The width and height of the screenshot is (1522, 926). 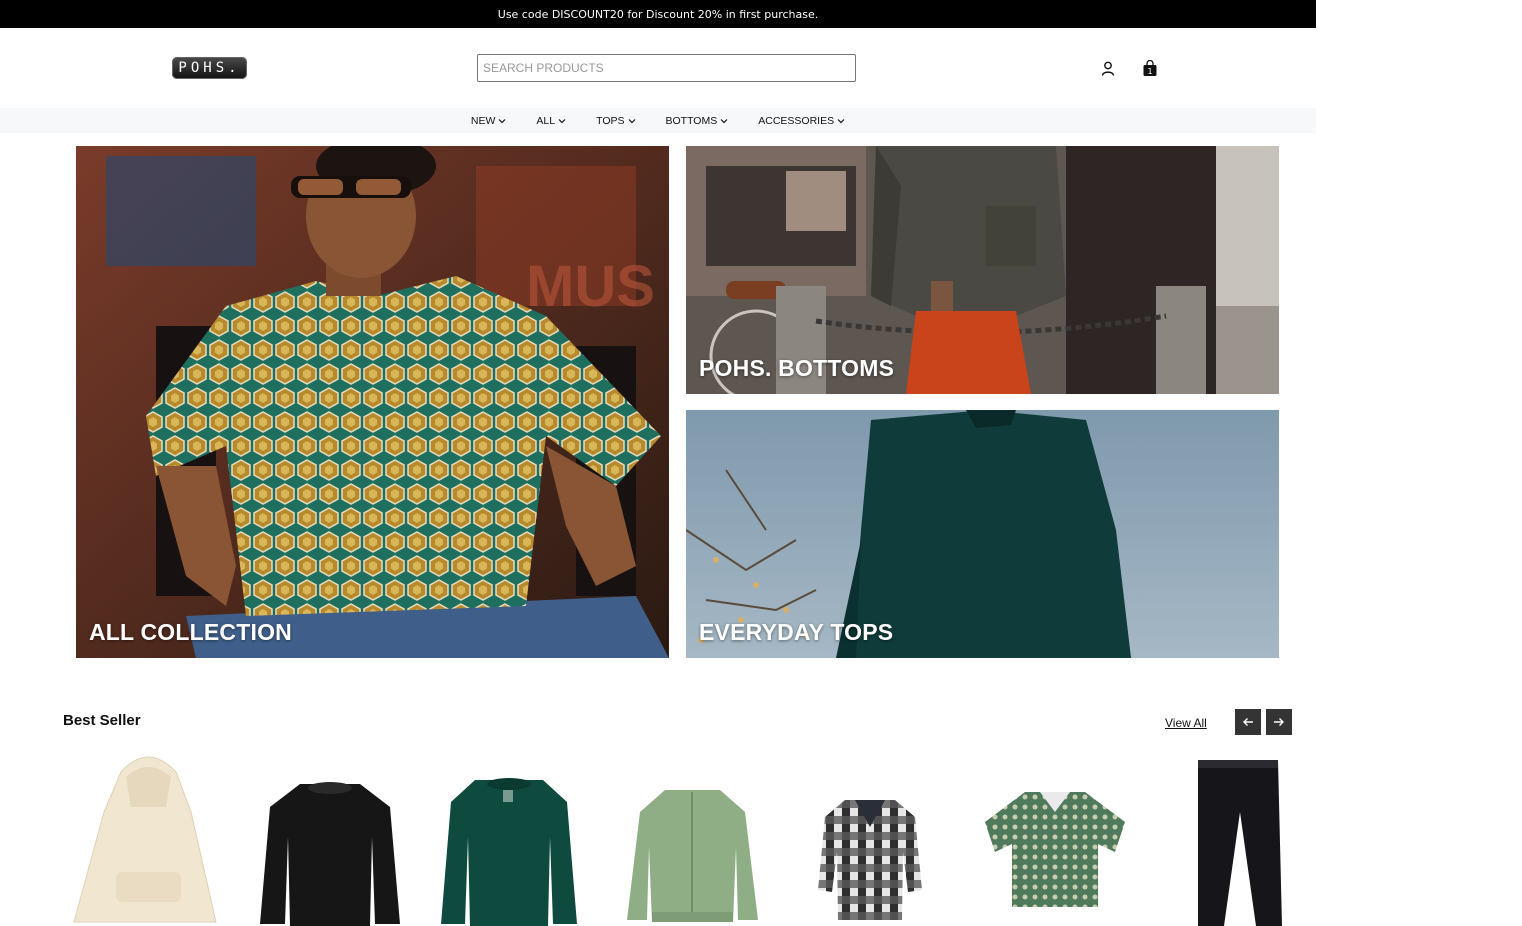 I want to click on banner-bottoms: POHS. BOTTOMS, so click(x=982, y=270).